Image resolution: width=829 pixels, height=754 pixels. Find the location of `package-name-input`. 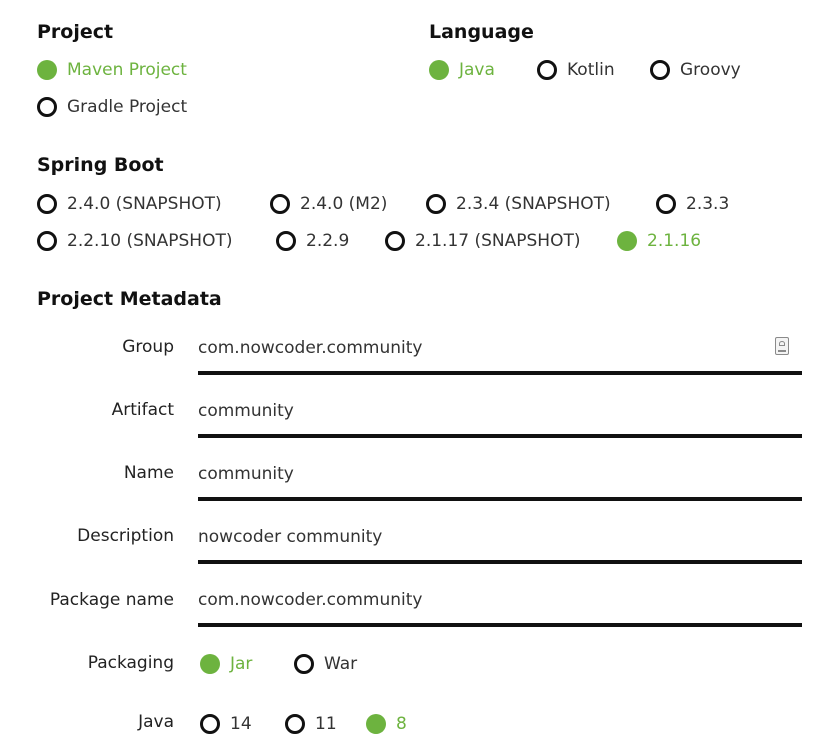

package-name-input is located at coordinates (478, 600).